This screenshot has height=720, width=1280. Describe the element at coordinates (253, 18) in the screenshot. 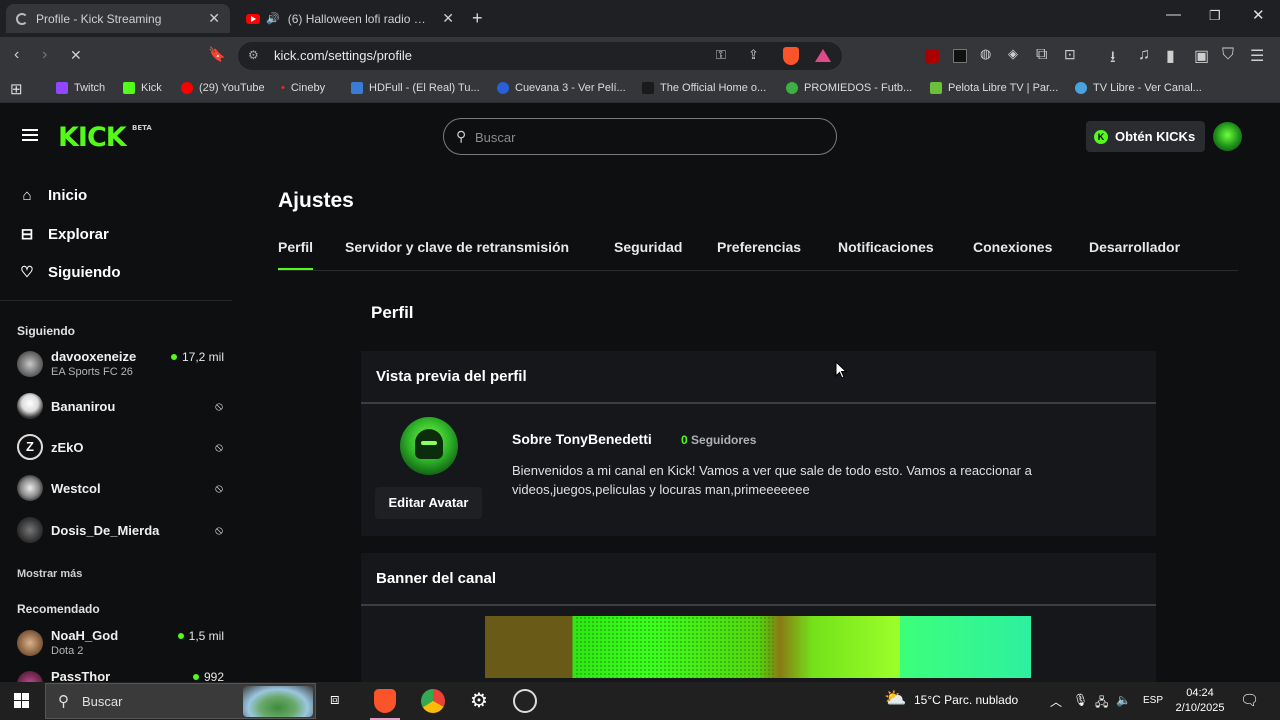

I see `youtube-icon` at that location.